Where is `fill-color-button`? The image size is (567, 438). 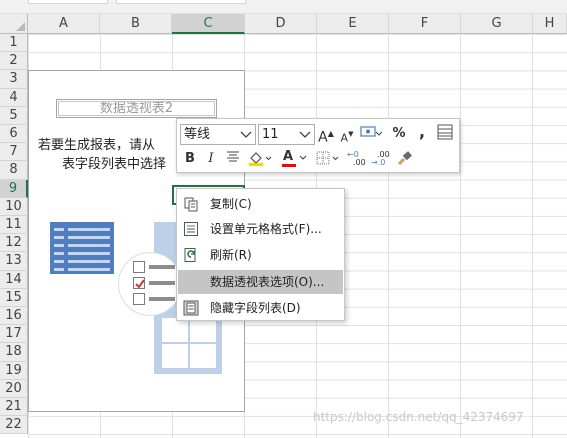 fill-color-button is located at coordinates (260, 159).